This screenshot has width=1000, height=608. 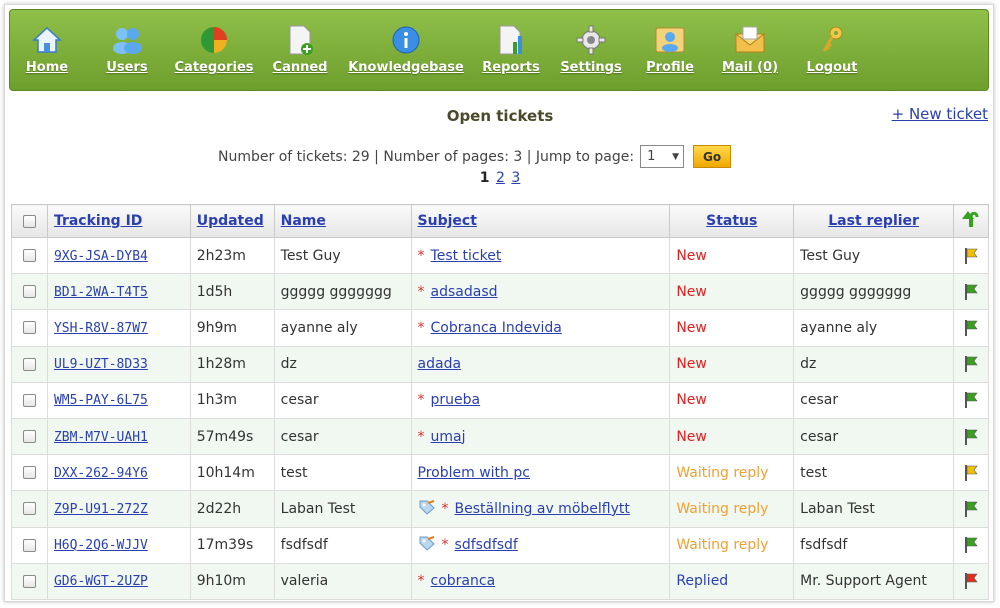 I want to click on nav-settings: Settings, so click(x=591, y=49).